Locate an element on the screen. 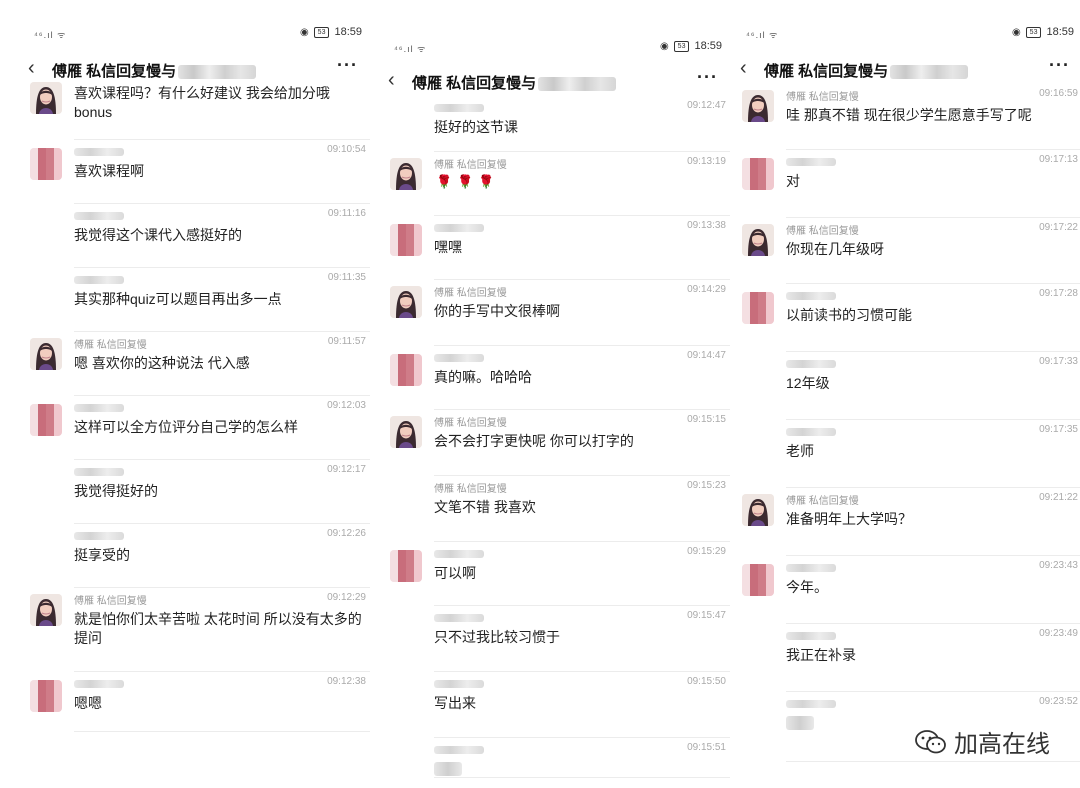  message-text: 老师 is located at coordinates (800, 451).